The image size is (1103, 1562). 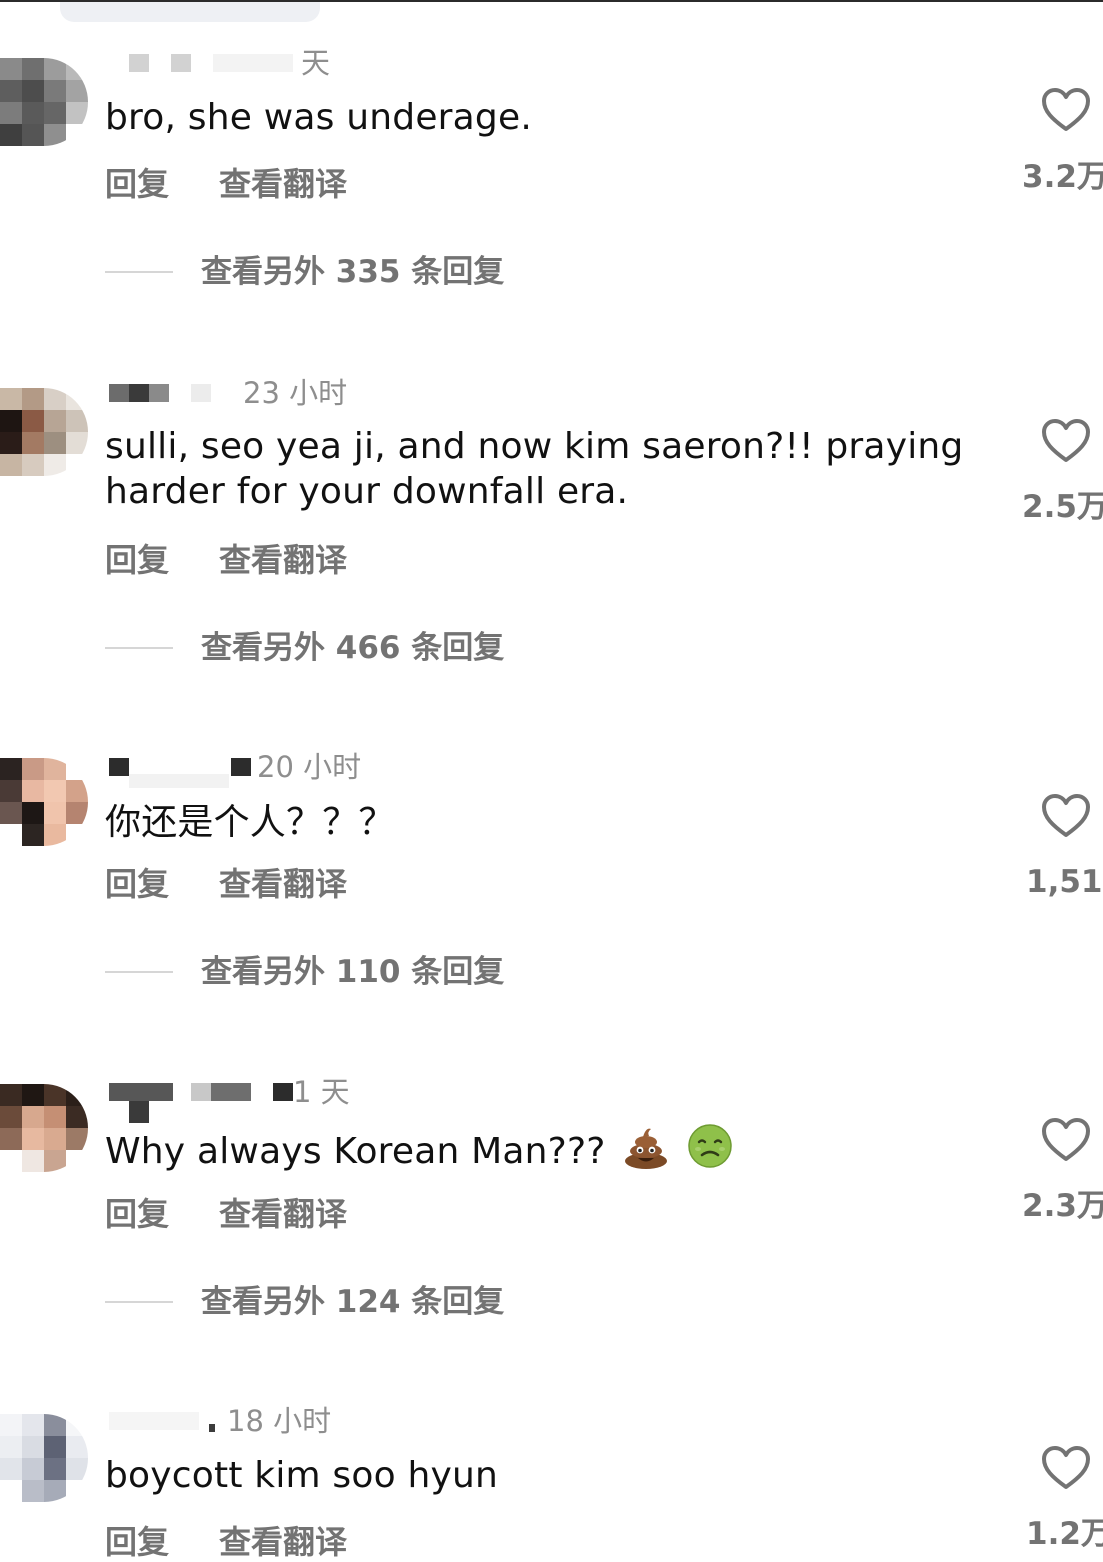 What do you see at coordinates (1064, 1534) in the screenshot?
I see `like-count: 1.2万` at bounding box center [1064, 1534].